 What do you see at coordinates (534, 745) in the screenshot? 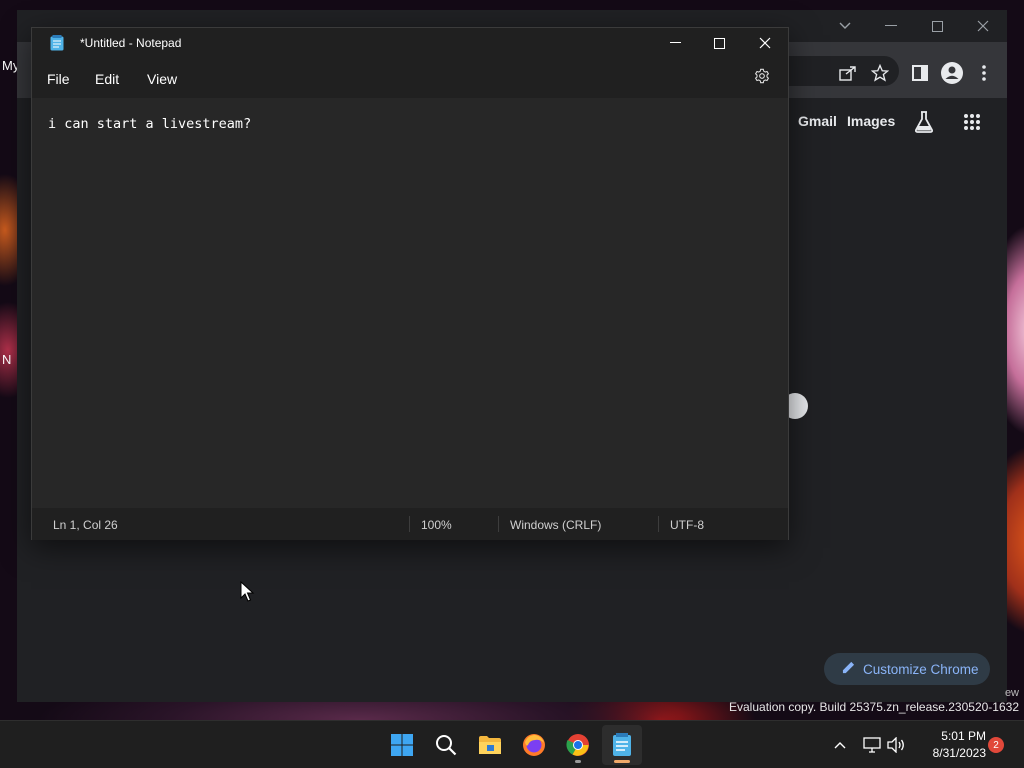
I see `firefox-icon` at bounding box center [534, 745].